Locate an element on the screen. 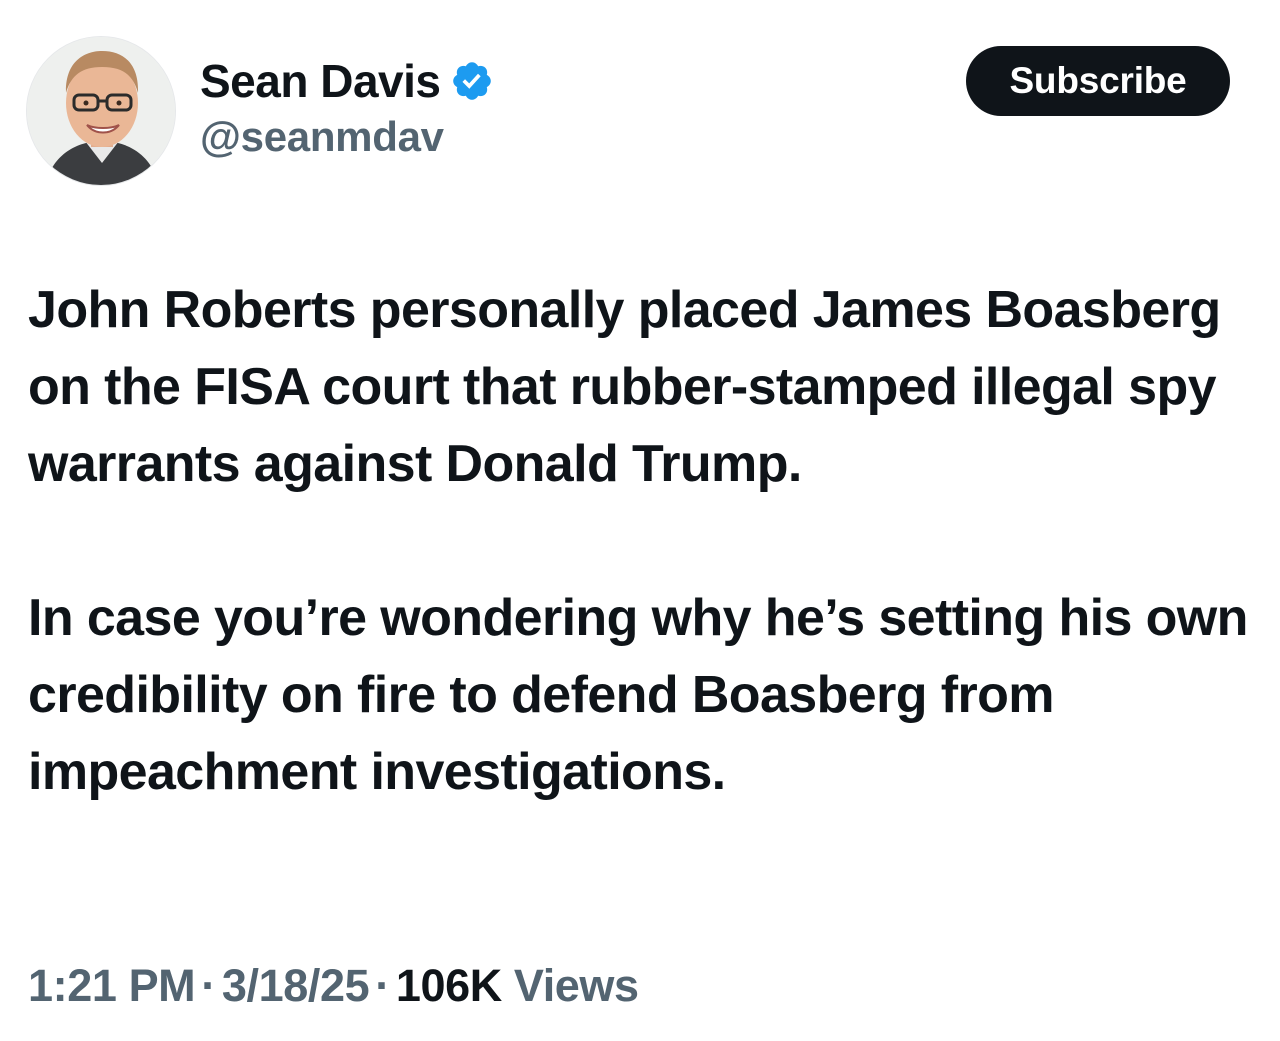 This screenshot has height=1041, width=1280. verified-badge-icon is located at coordinates (472, 81).